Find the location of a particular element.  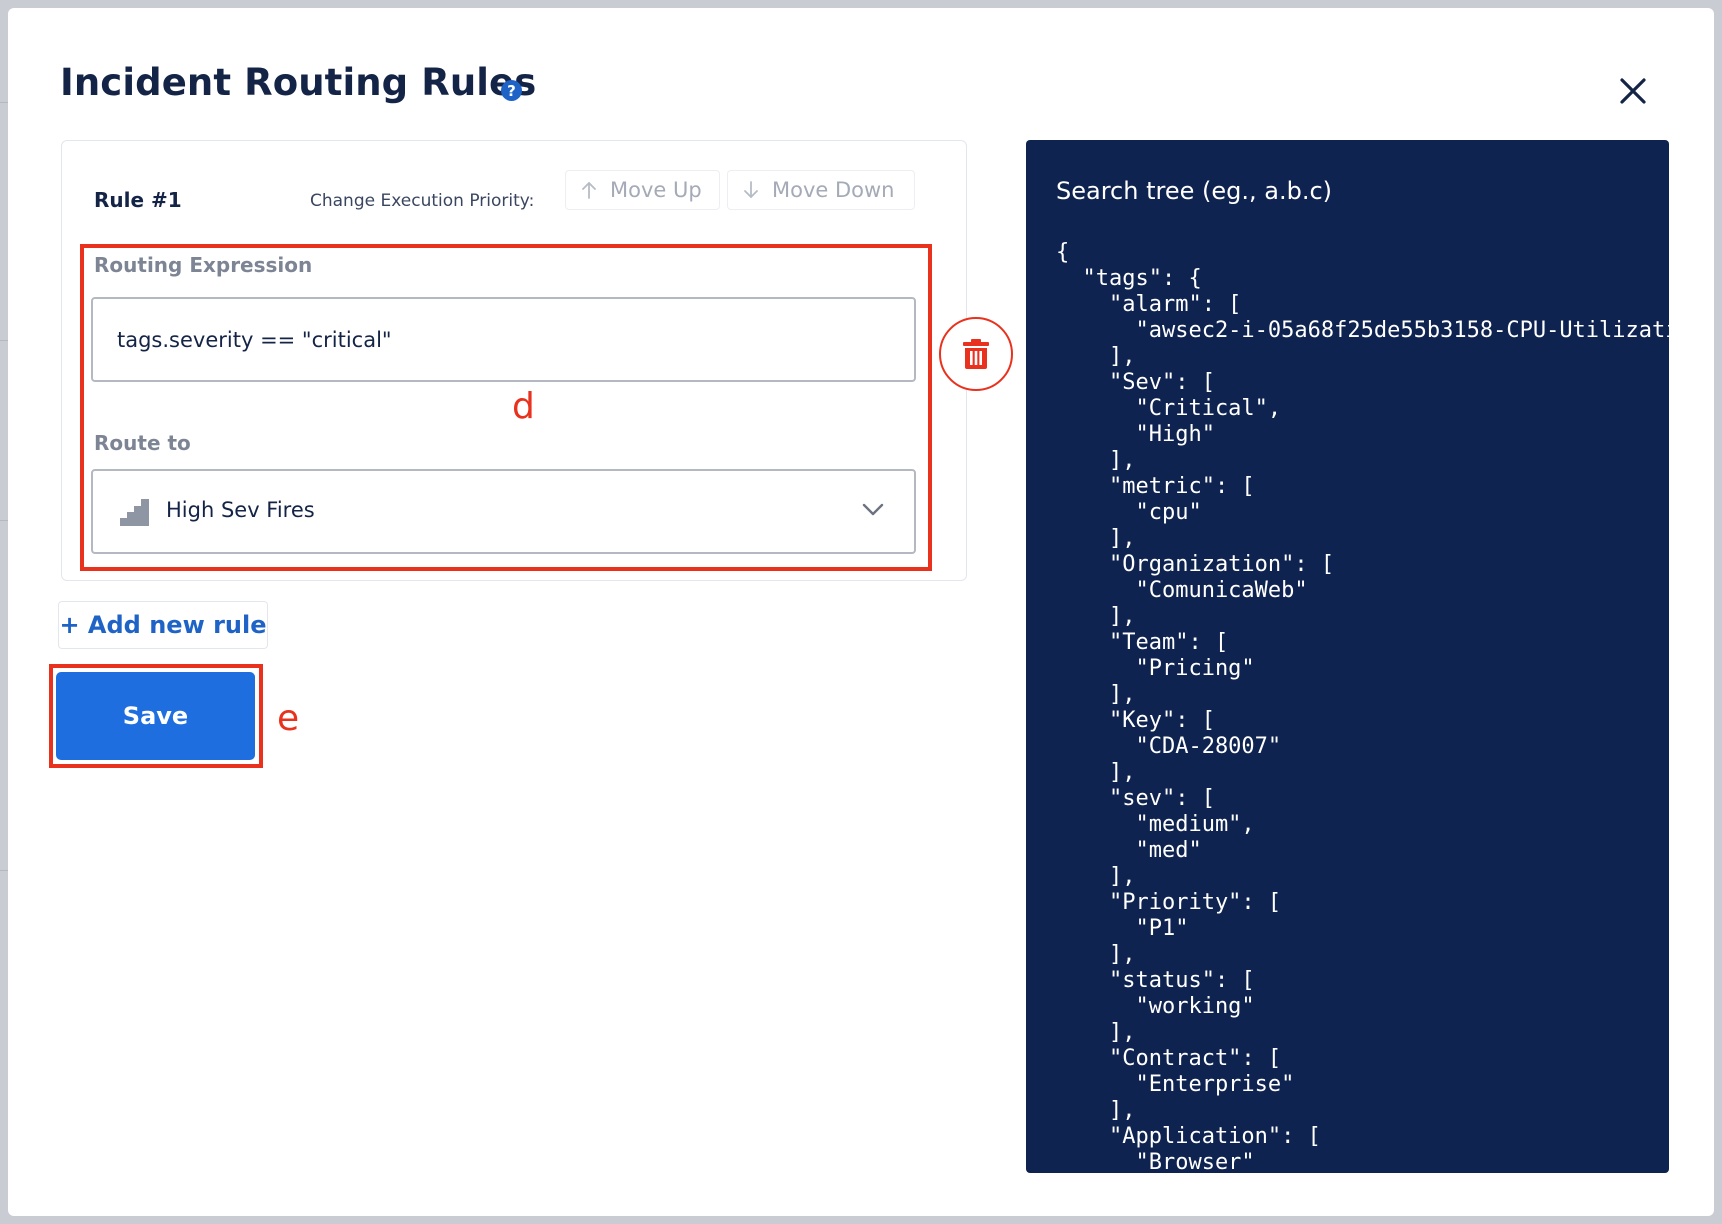

delete-rule-button is located at coordinates (976, 354).